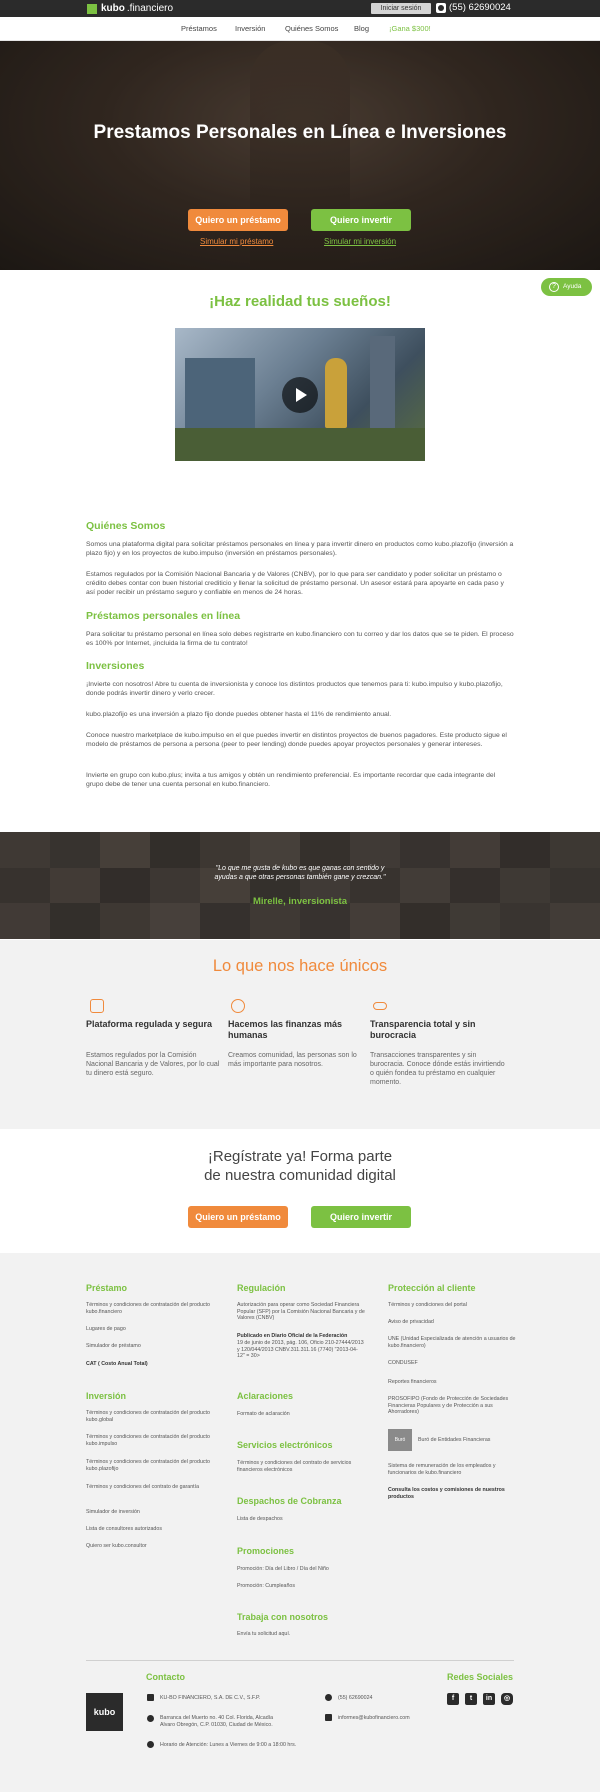  What do you see at coordinates (507, 1699) in the screenshot?
I see `instagram-icon: ◎` at bounding box center [507, 1699].